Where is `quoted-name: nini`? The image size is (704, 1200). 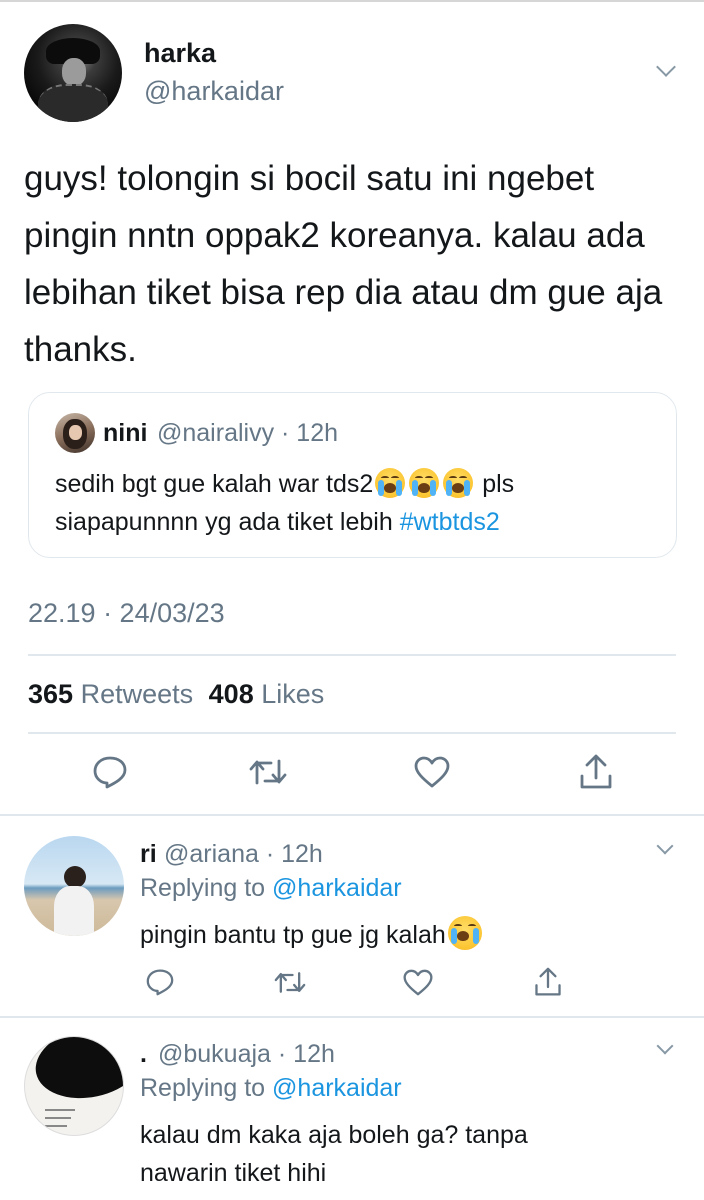 quoted-name: nini is located at coordinates (125, 433).